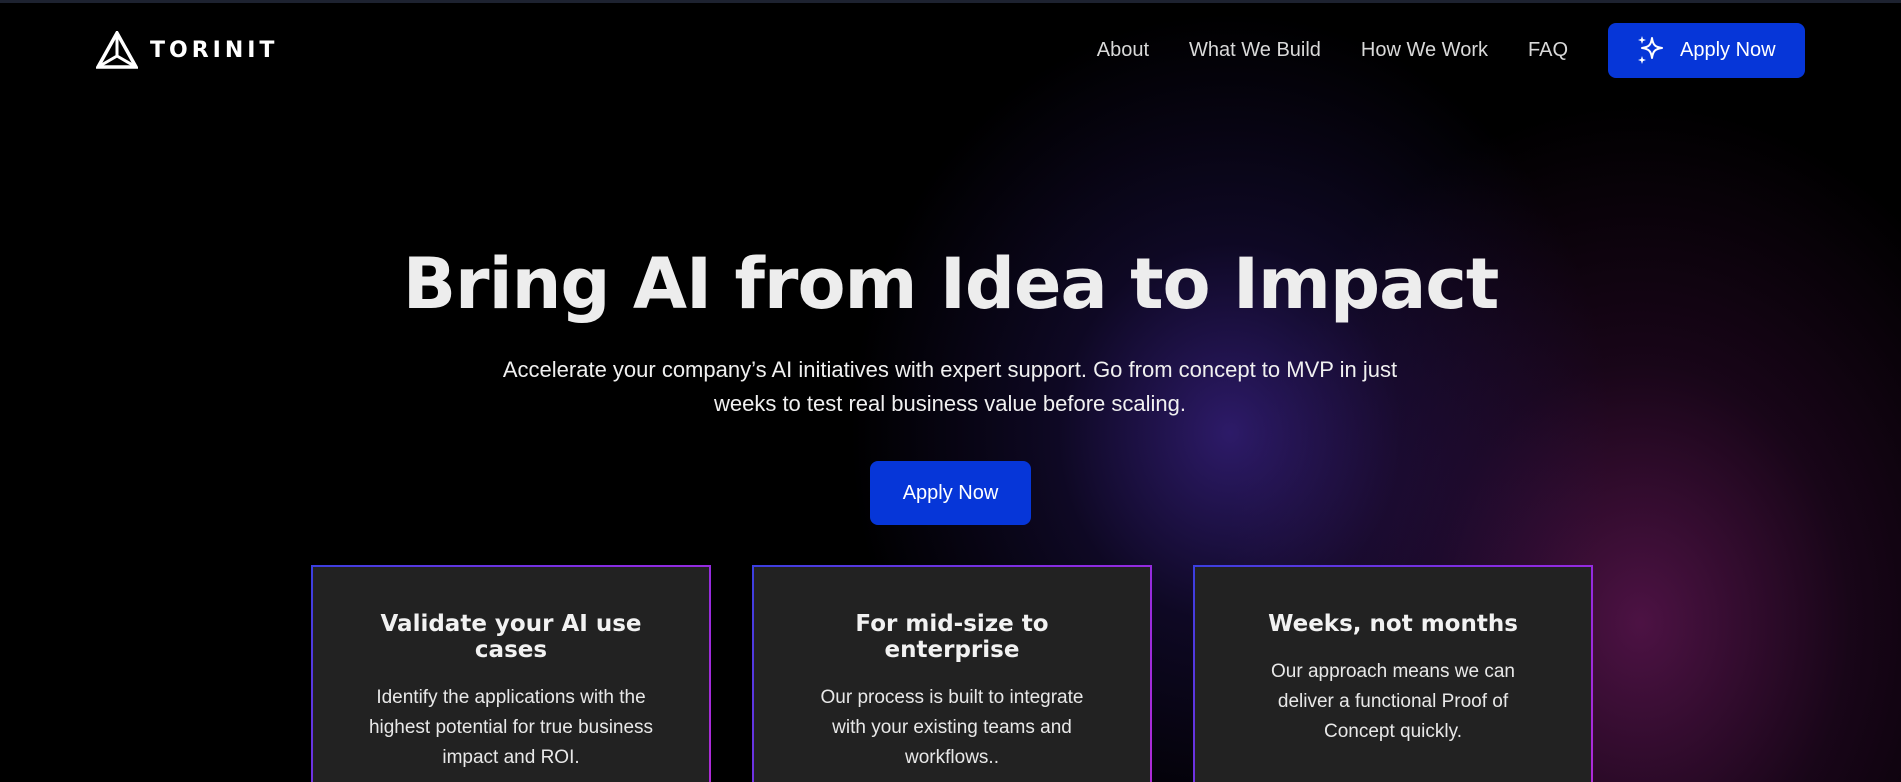  Describe the element at coordinates (950, 493) in the screenshot. I see `hero-apply-now-button: Apply Now` at that location.